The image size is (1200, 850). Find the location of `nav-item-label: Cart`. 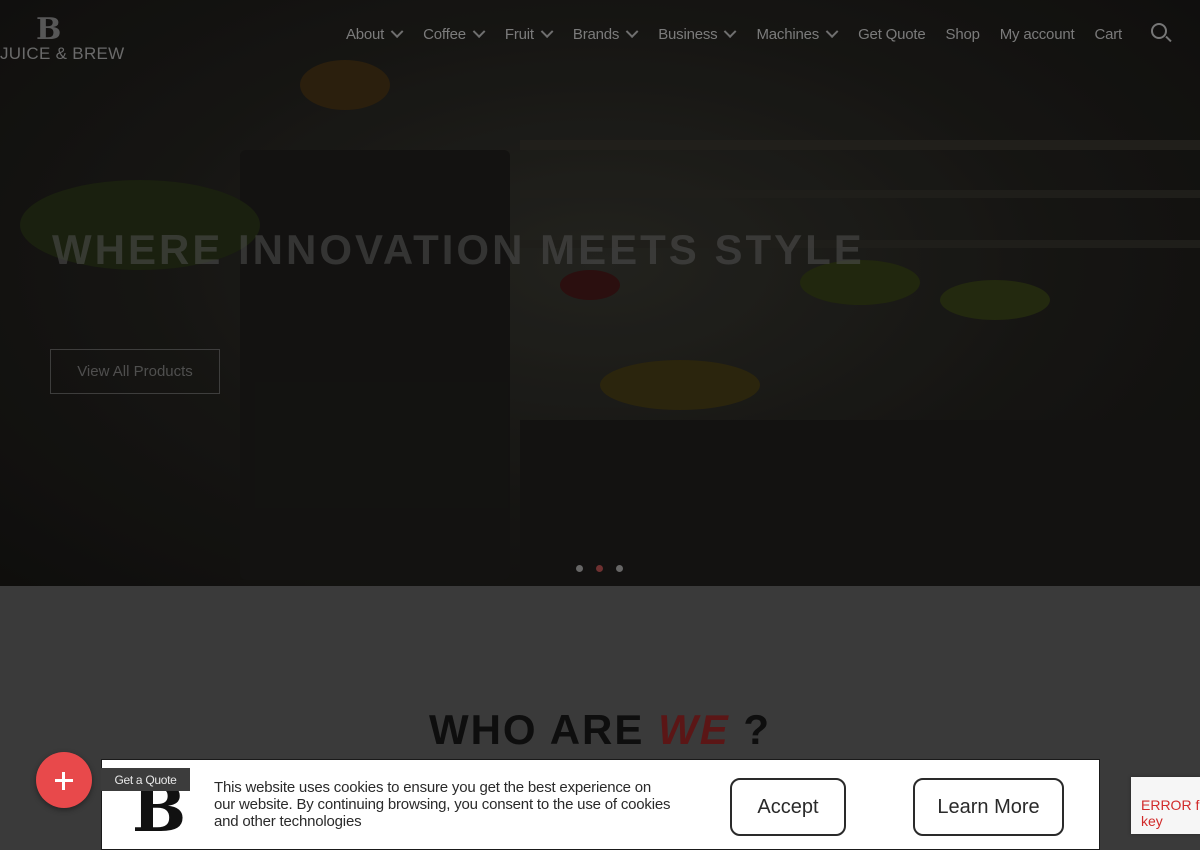

nav-item-label: Cart is located at coordinates (1108, 34).